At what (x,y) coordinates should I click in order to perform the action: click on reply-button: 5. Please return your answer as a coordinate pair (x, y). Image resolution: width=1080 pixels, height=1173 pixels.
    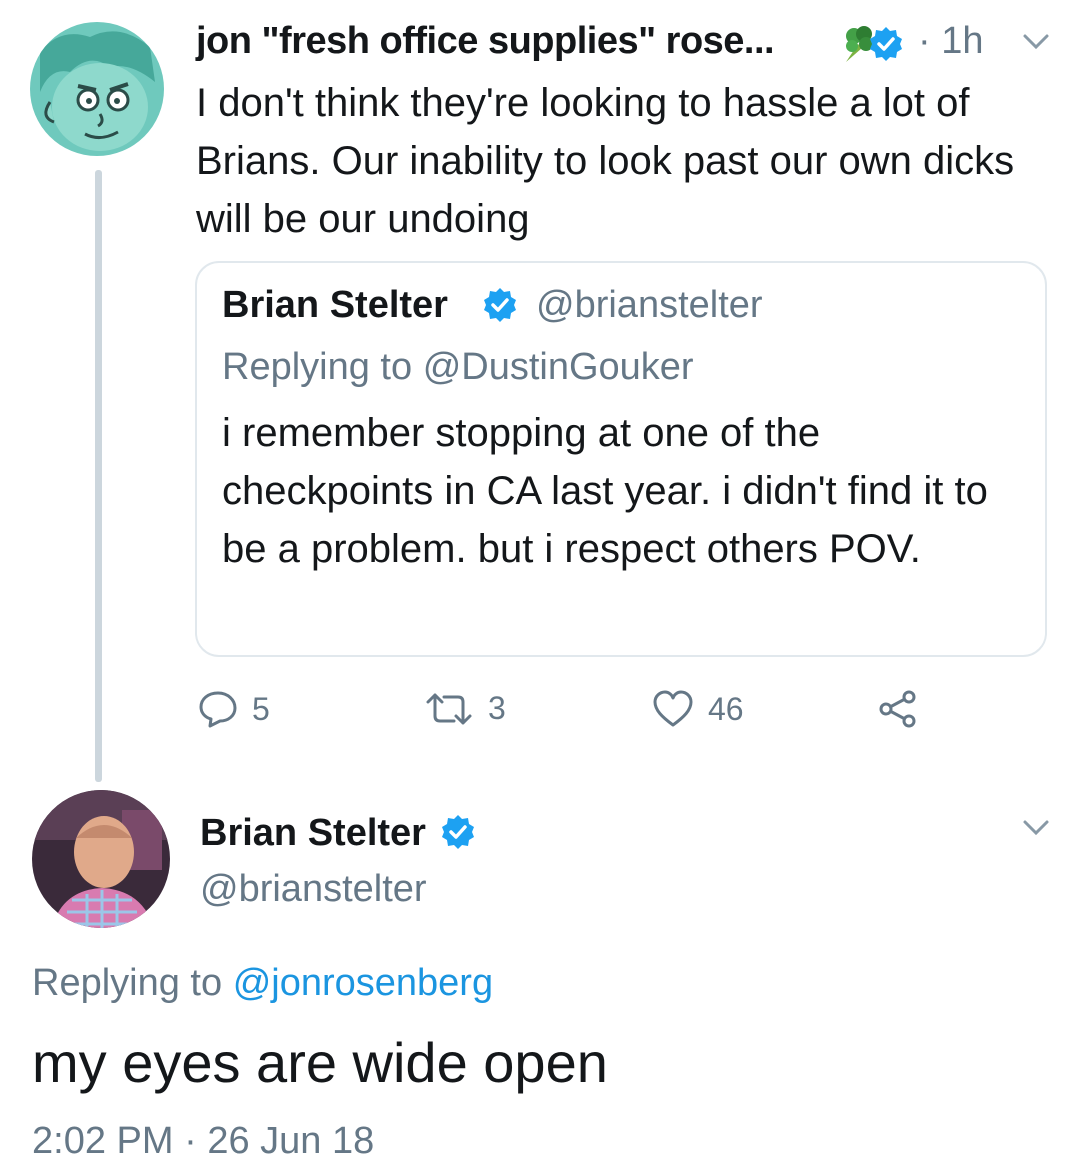
    Looking at the image, I should click on (234, 709).